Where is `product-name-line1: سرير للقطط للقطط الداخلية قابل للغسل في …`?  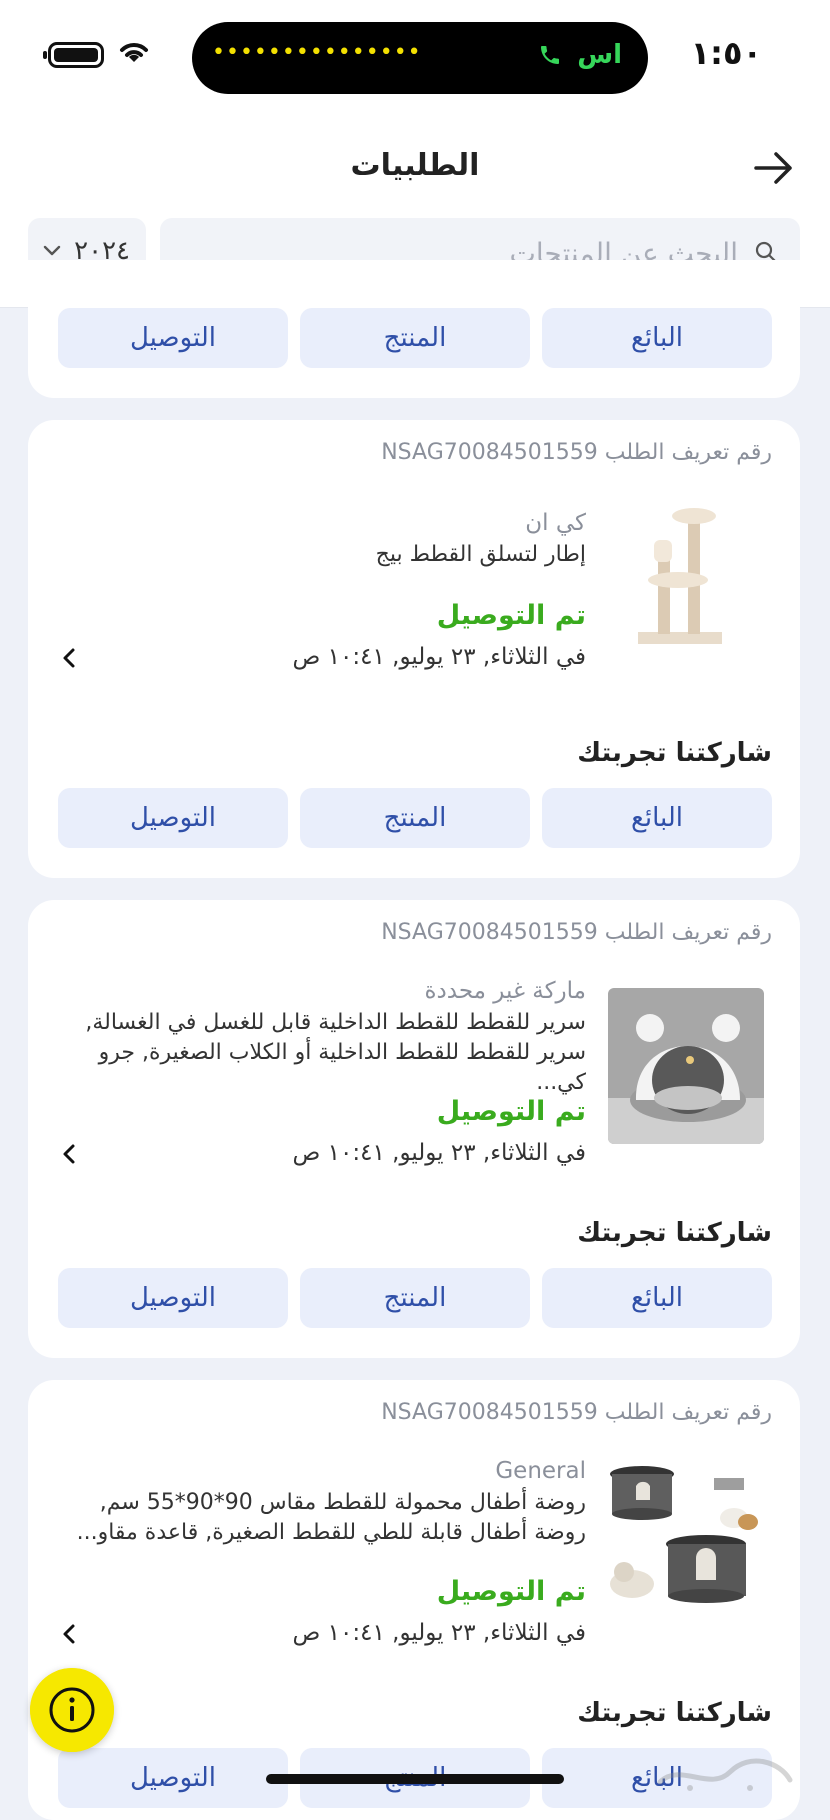
product-name-line1: سرير للقطط للقطط الداخلية قابل للغسل في … is located at coordinates (335, 1022).